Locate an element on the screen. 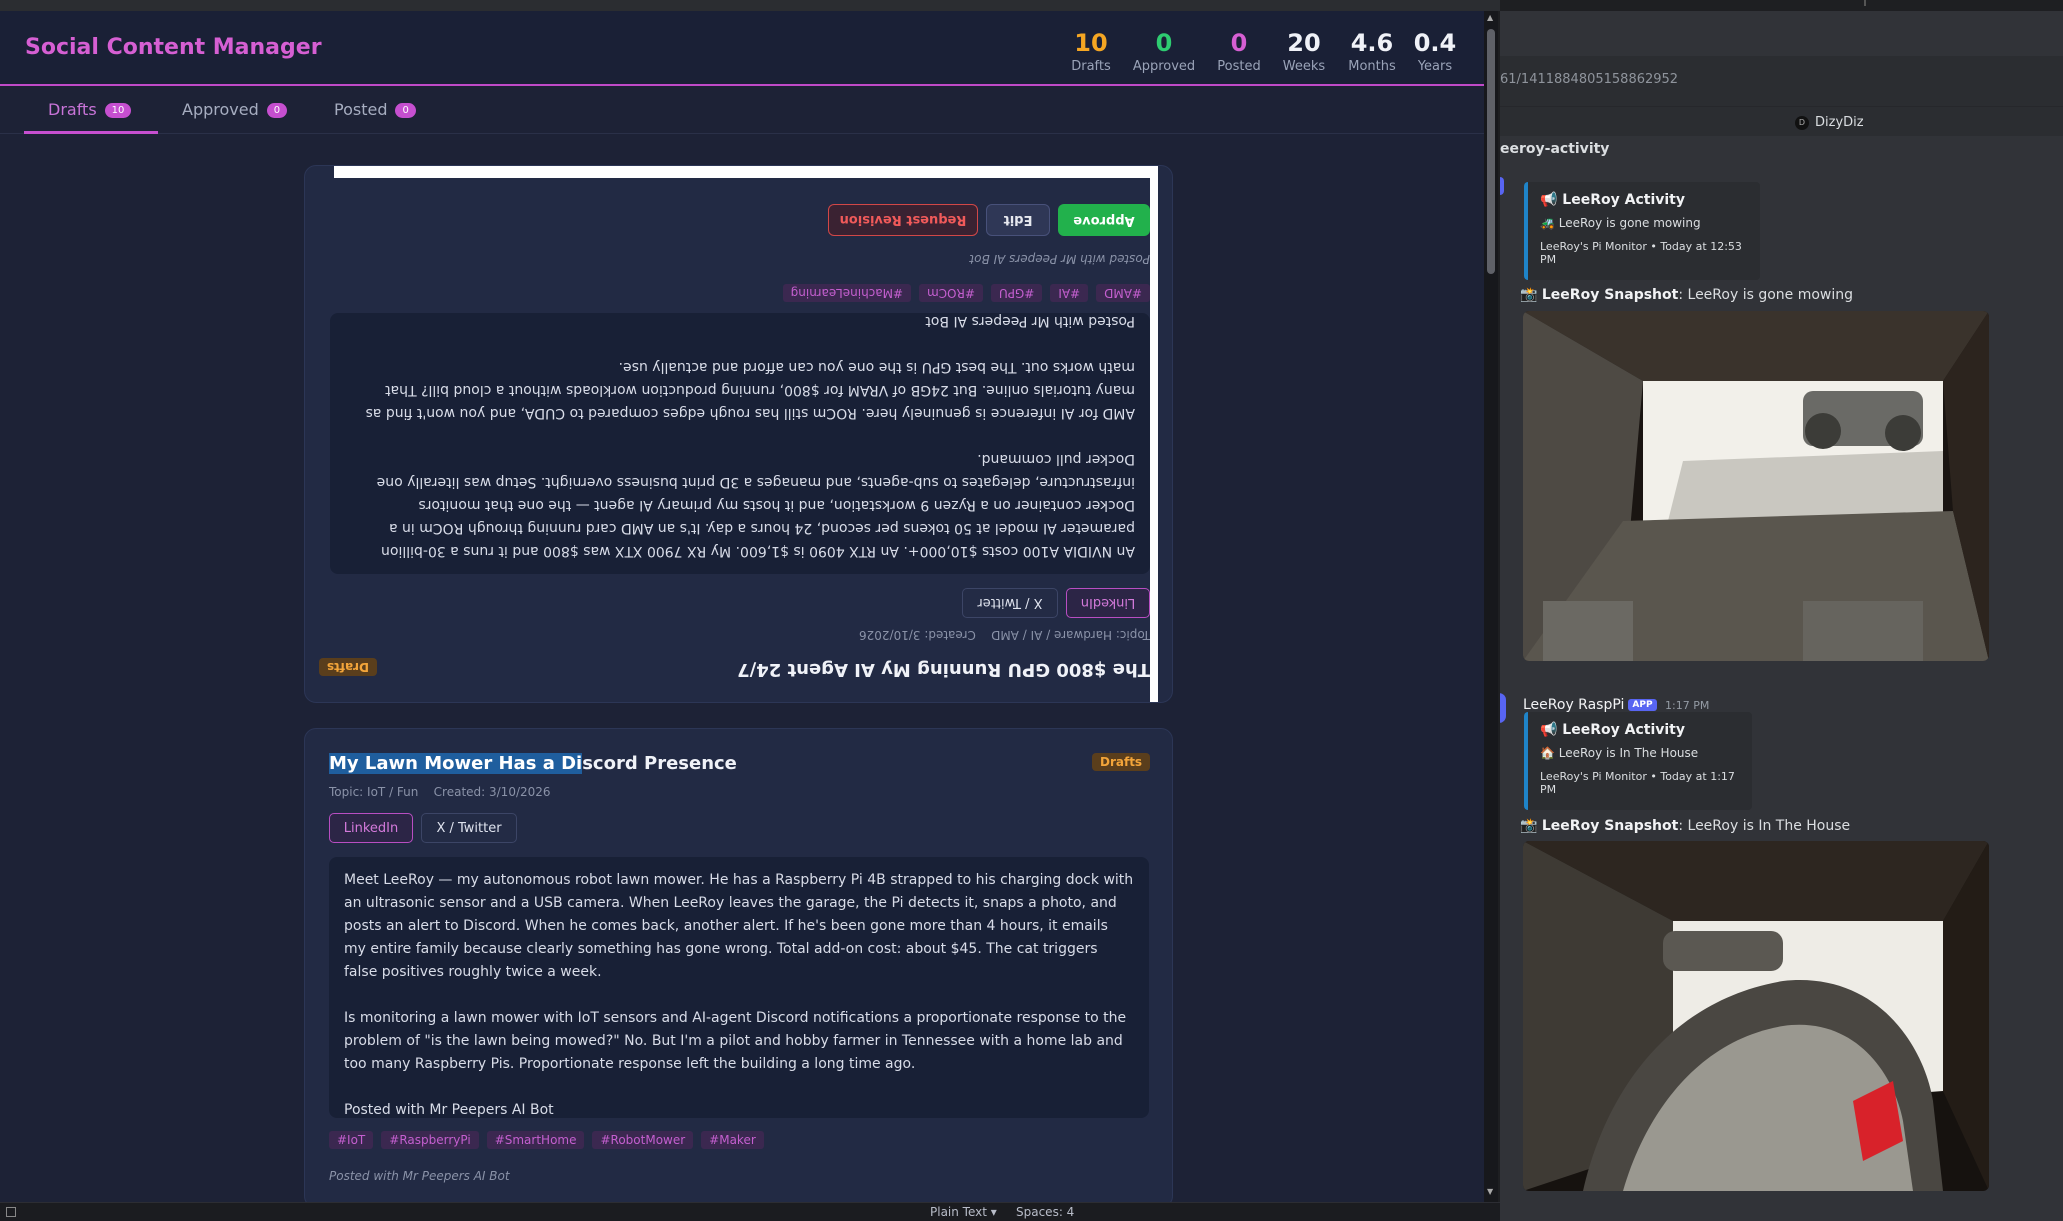  approve-button: Approve is located at coordinates (1104, 220).